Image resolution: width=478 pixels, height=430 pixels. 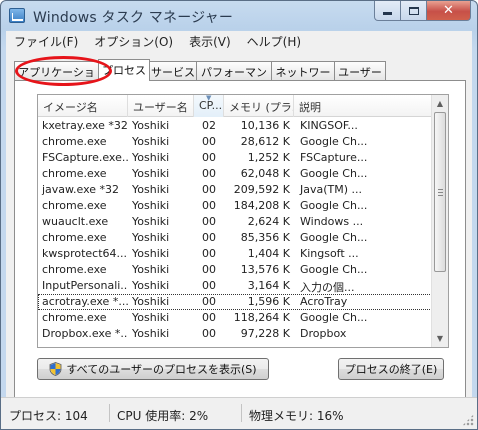 I want to click on maximize-button, so click(x=414, y=11).